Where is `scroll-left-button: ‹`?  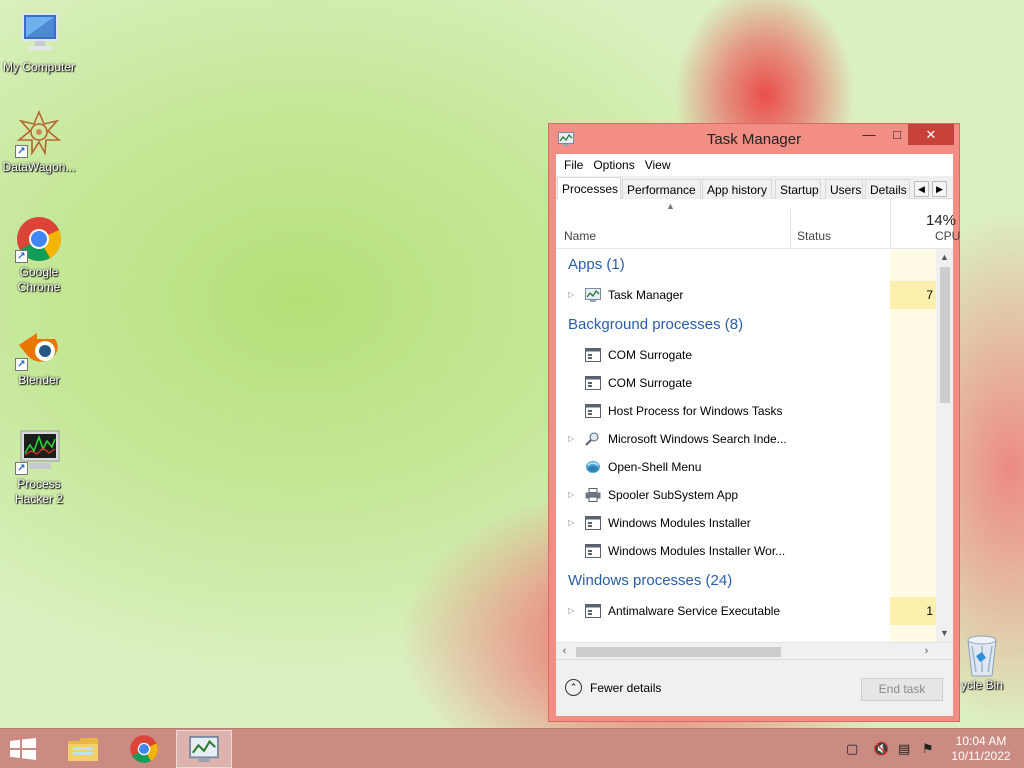
scroll-left-button: ‹ is located at coordinates (564, 651).